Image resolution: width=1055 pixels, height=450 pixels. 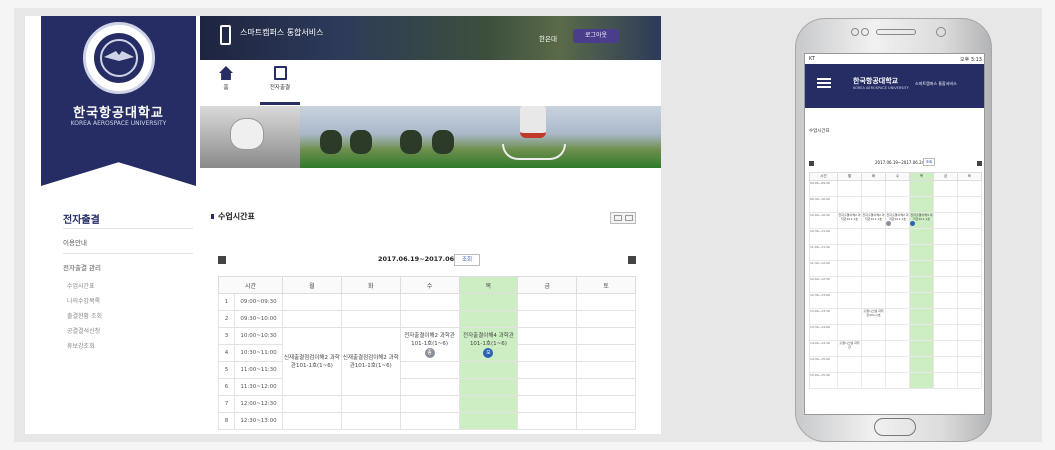 I want to click on table-row: 09:00~09:30, so click(x=895, y=188).